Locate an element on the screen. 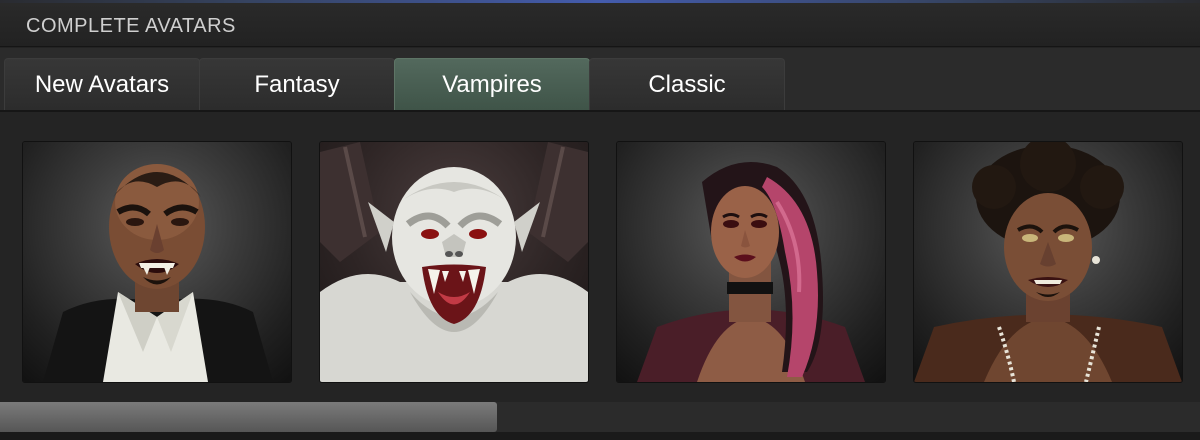 This screenshot has height=440, width=1200. panel-title: COMPLETE AVATARS is located at coordinates (131, 26).